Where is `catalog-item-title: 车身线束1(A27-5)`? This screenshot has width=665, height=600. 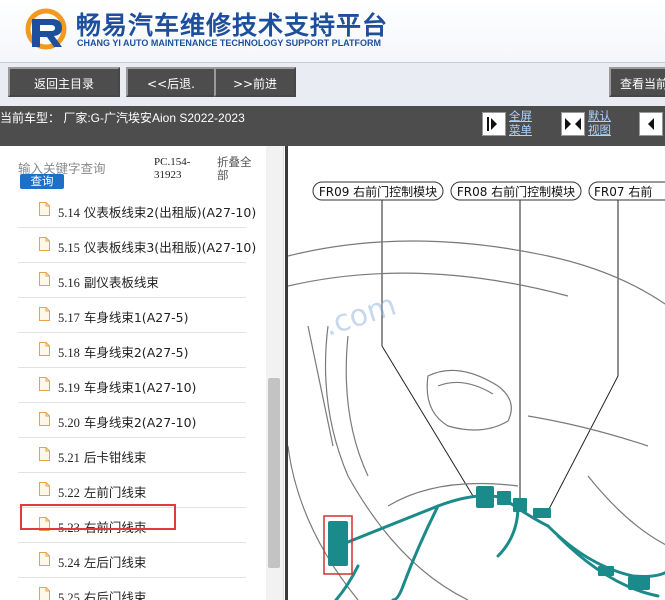
catalog-item-title: 车身线束1(A27-5) is located at coordinates (136, 317).